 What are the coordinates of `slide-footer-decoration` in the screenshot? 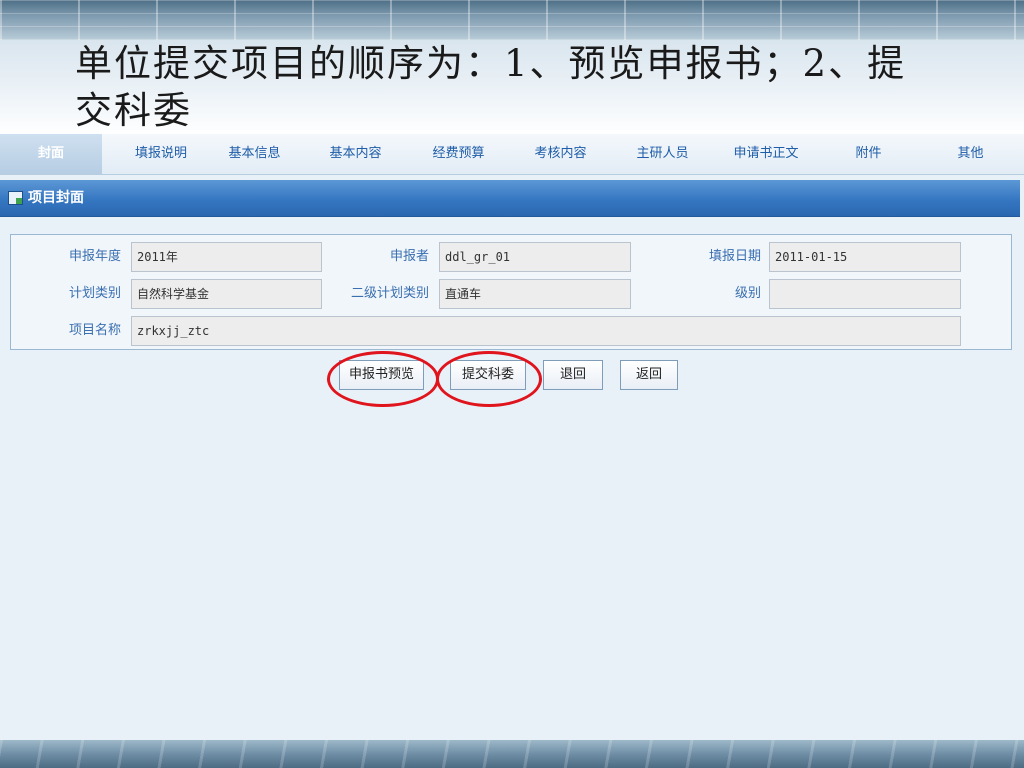 It's located at (512, 754).